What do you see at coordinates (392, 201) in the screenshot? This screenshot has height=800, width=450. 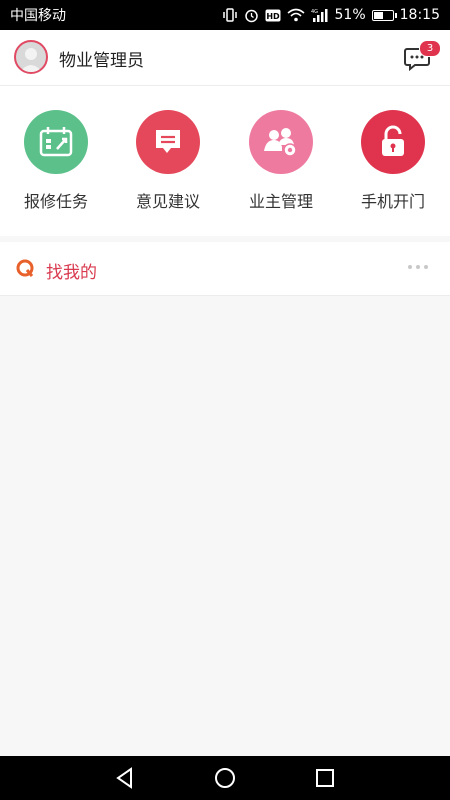 I see `action-label: 手机开门` at bounding box center [392, 201].